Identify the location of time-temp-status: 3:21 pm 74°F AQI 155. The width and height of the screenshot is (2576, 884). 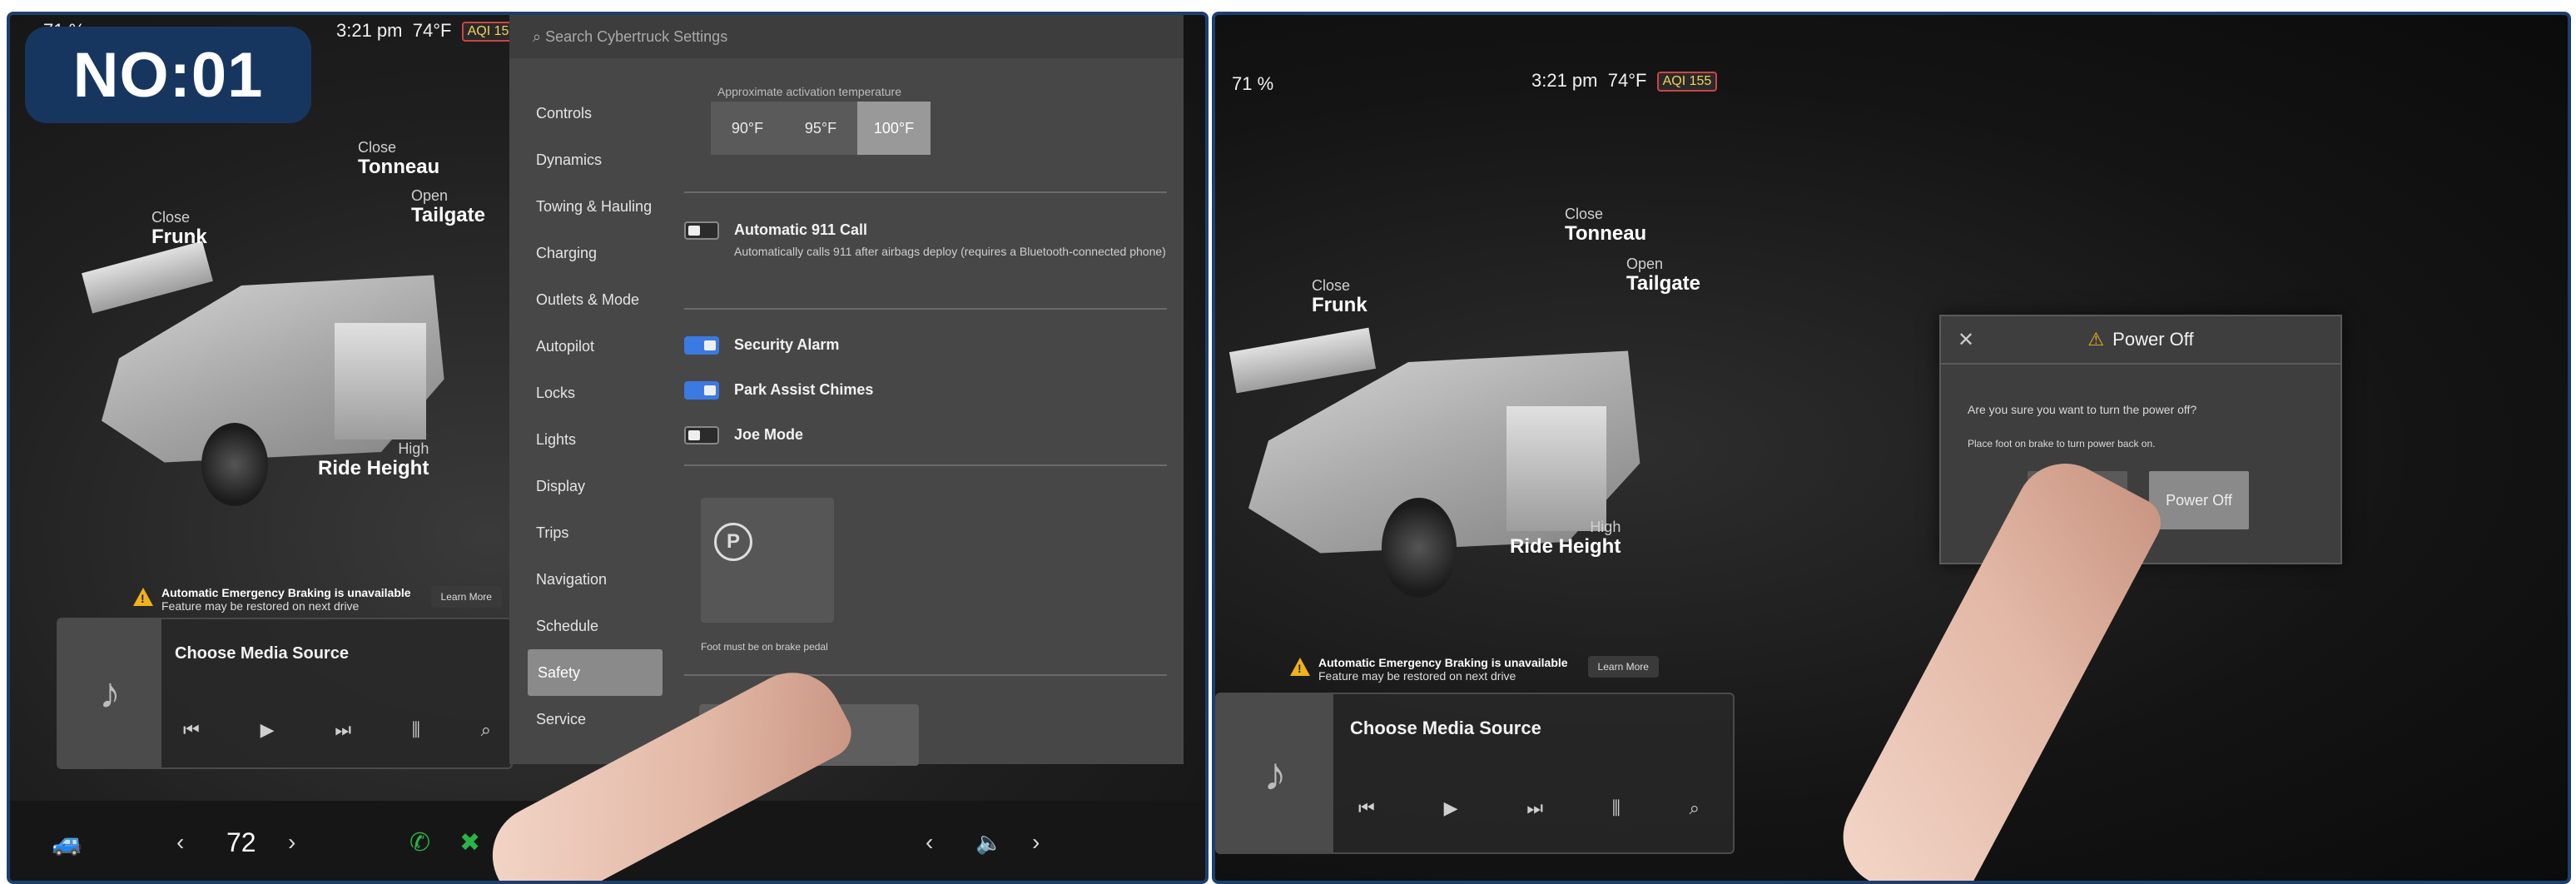
(429, 31).